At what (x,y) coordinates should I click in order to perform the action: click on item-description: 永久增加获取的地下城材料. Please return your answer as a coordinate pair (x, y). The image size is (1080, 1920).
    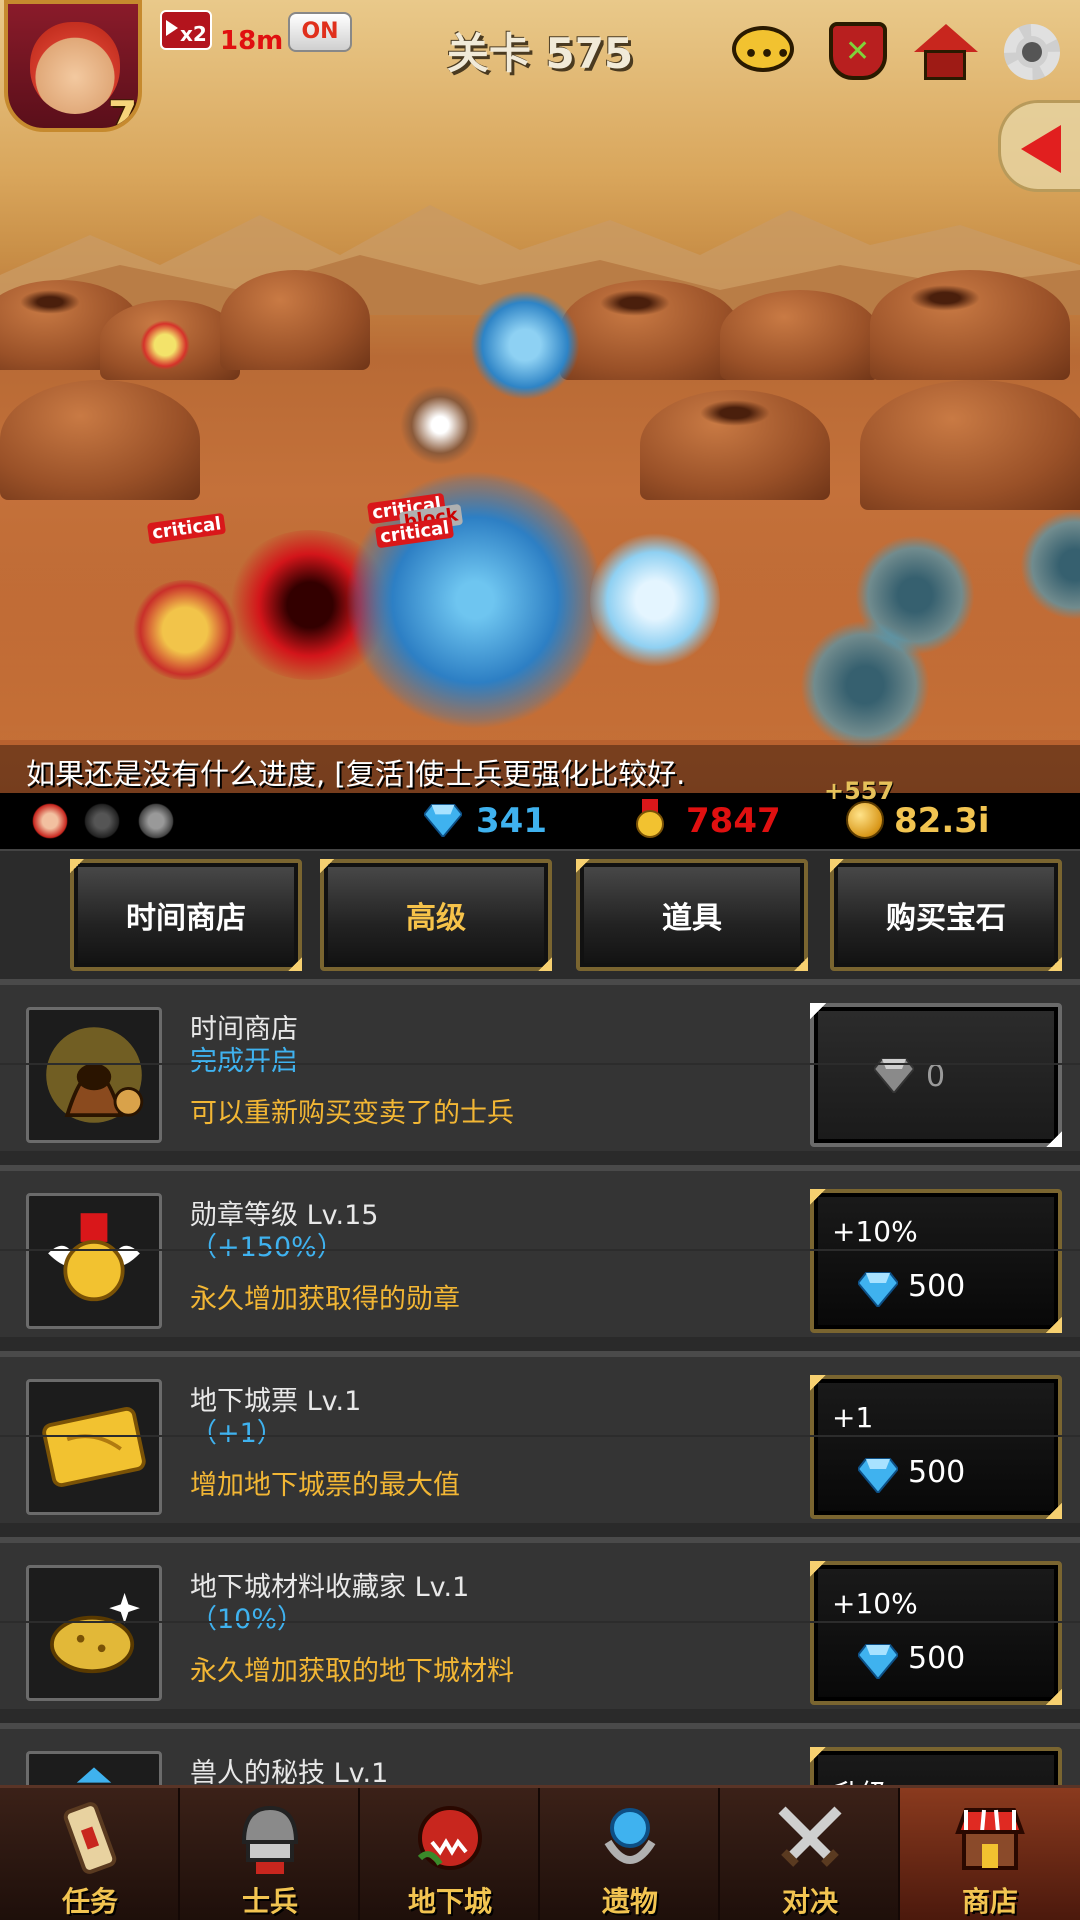
    Looking at the image, I should click on (352, 1671).